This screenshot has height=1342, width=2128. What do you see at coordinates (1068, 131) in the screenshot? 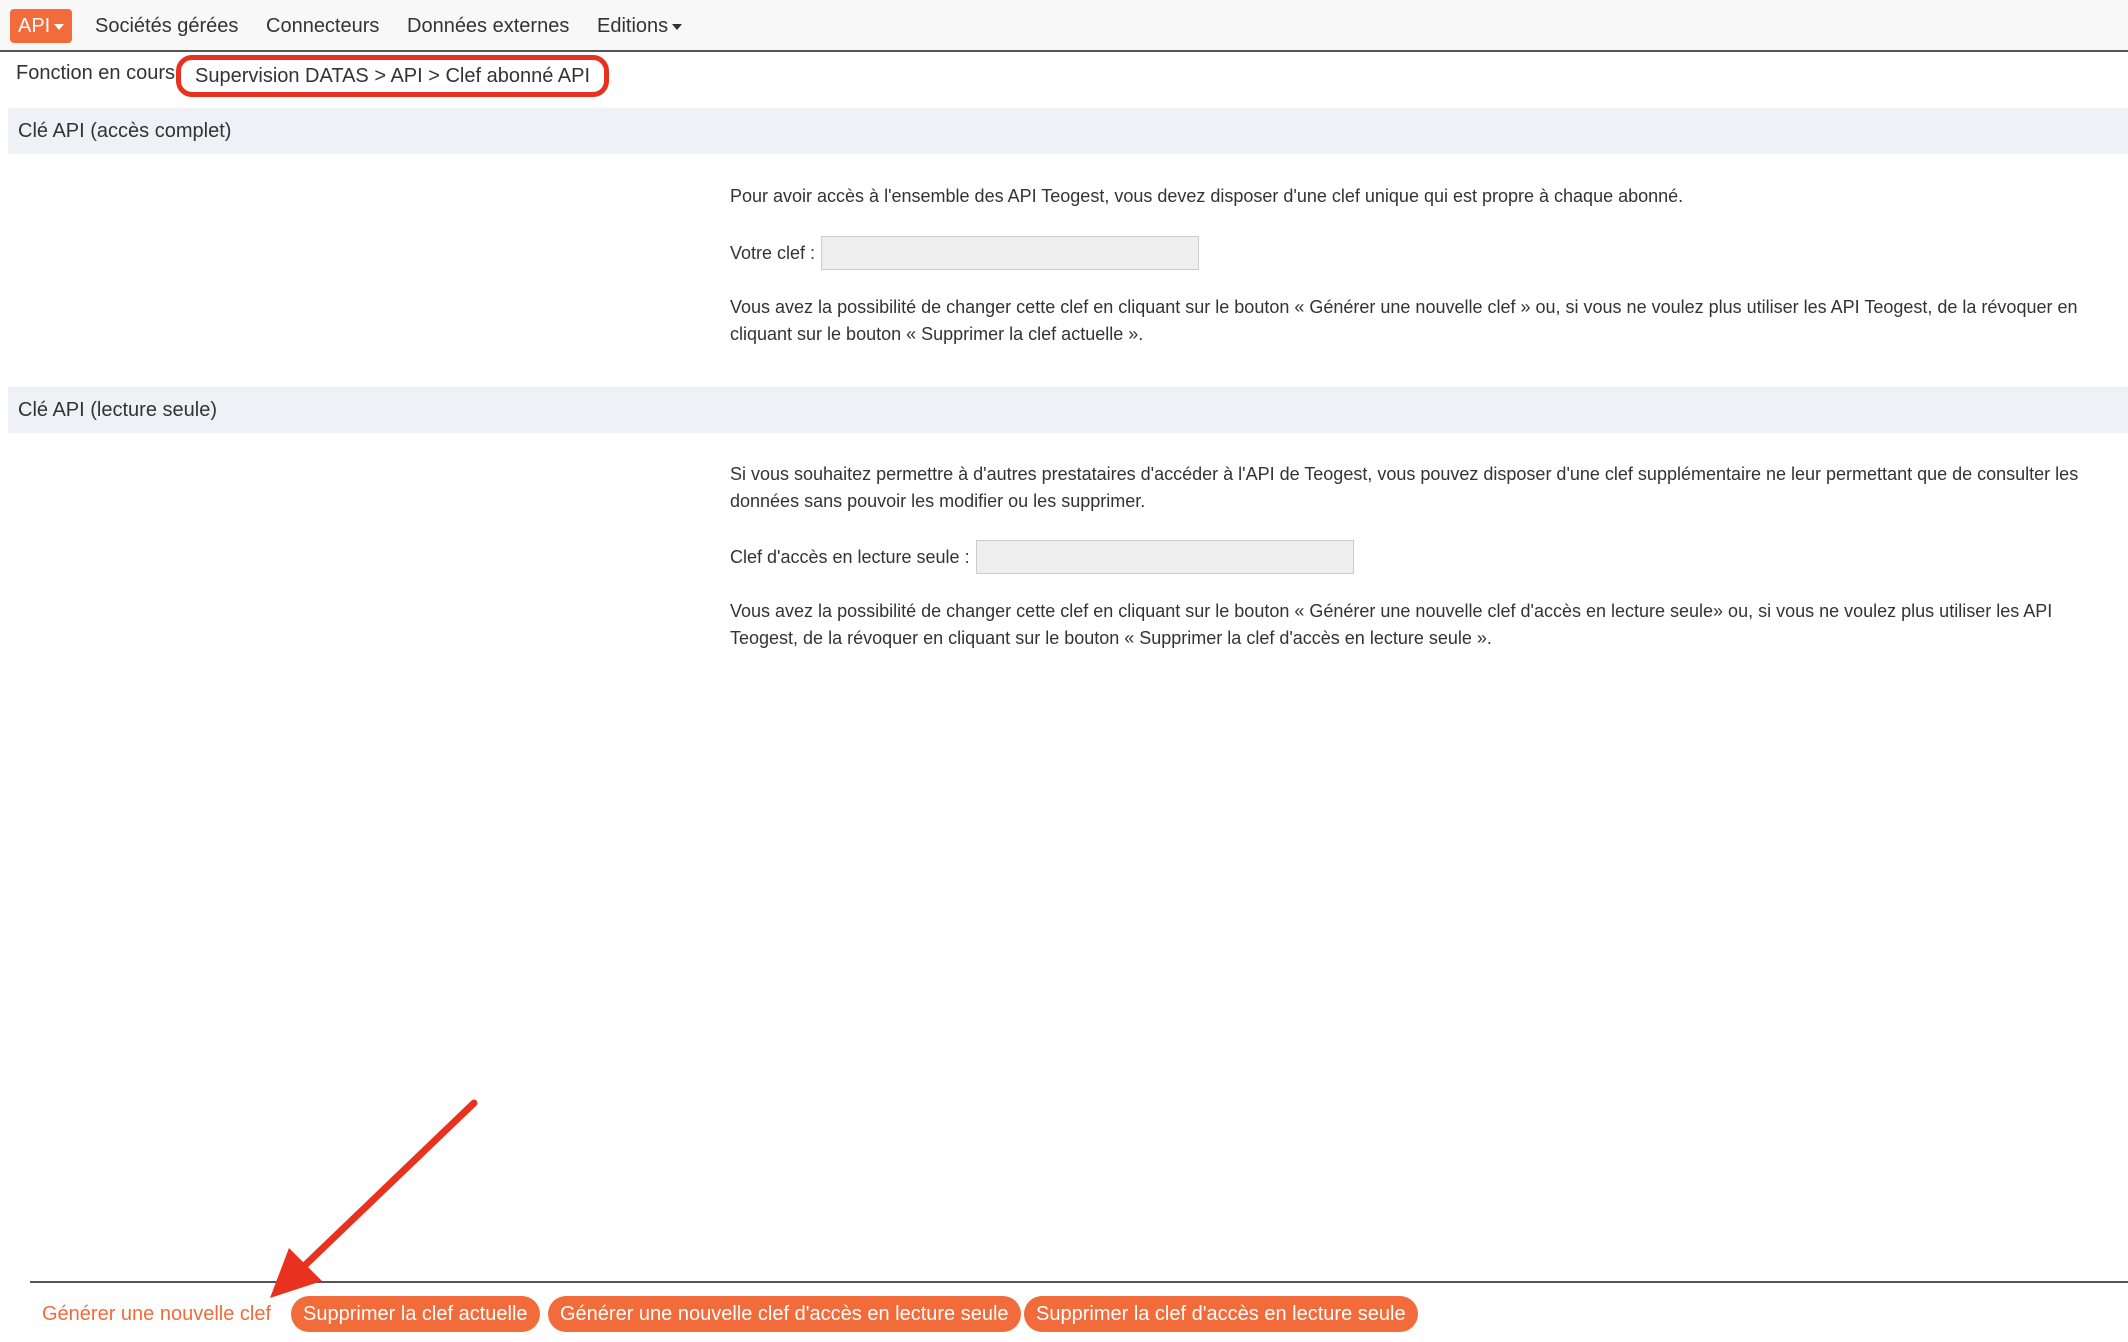
I see `section-header-full-access: Clé API (accès complet)` at bounding box center [1068, 131].